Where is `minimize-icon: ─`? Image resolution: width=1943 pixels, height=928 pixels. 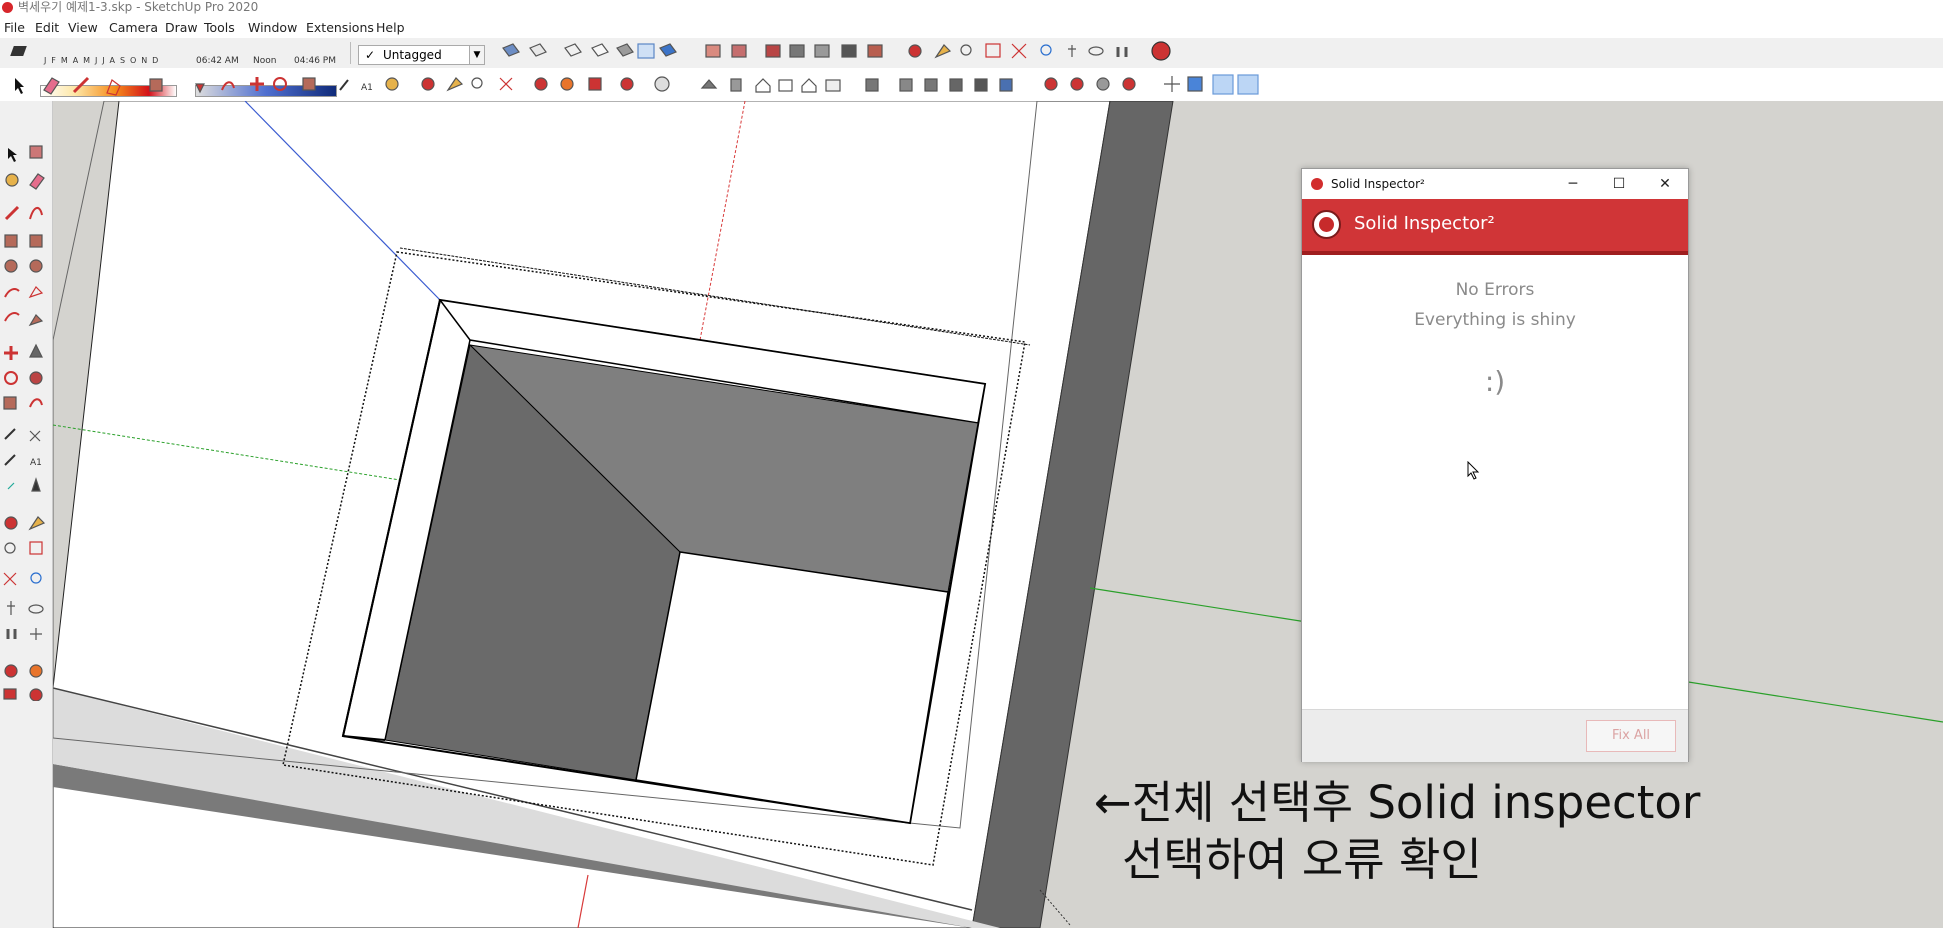 minimize-icon: ─ is located at coordinates (1573, 184).